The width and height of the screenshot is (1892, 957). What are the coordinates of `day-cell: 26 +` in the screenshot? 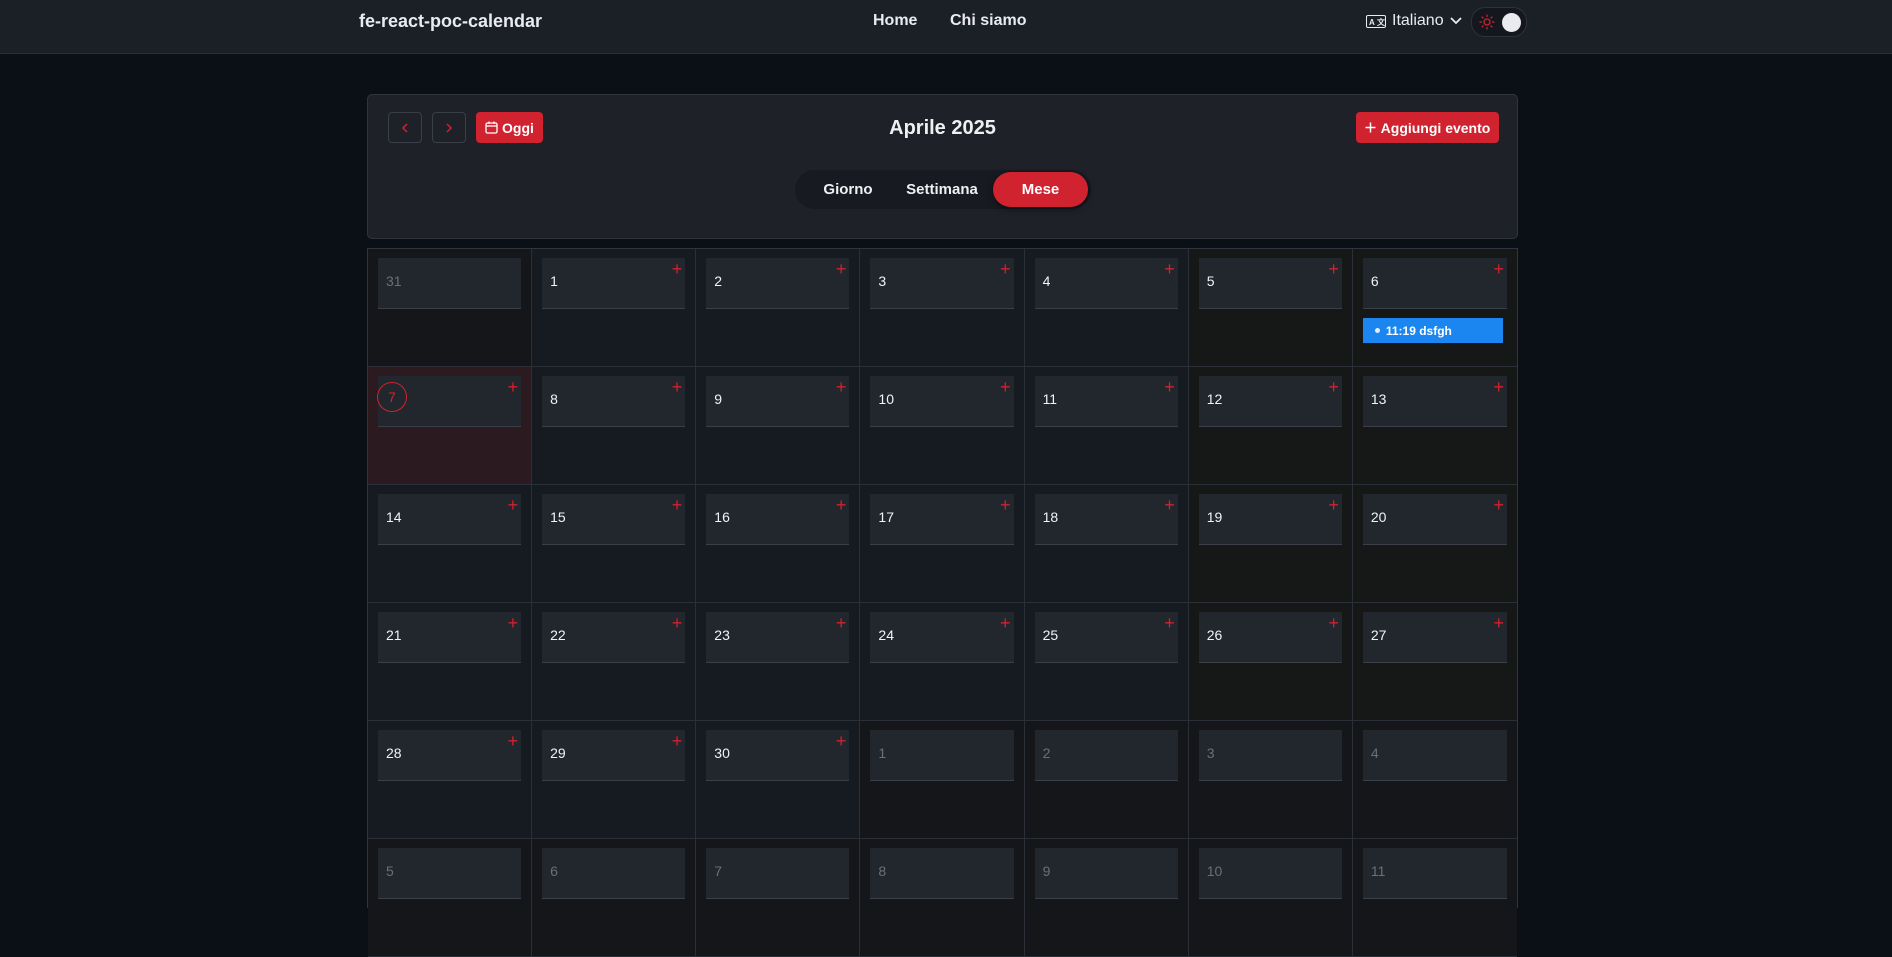 It's located at (1270, 662).